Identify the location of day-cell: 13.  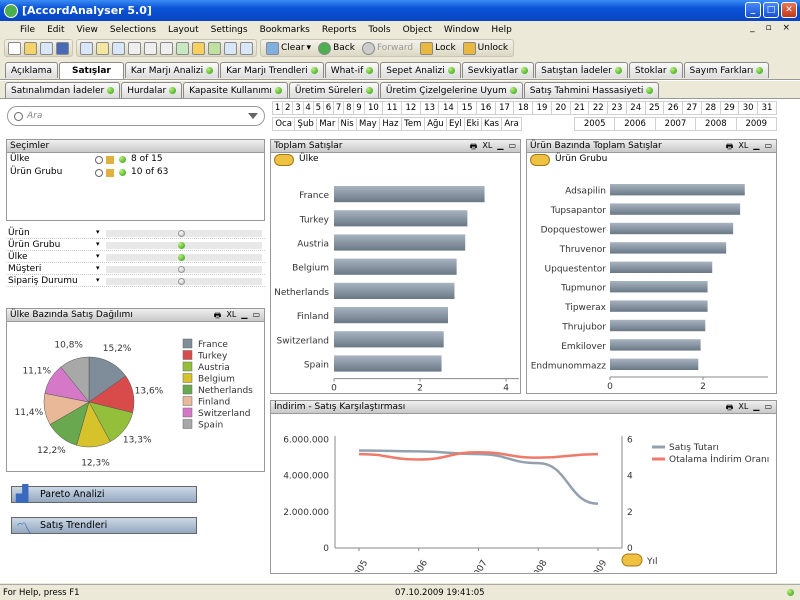
(429, 108).